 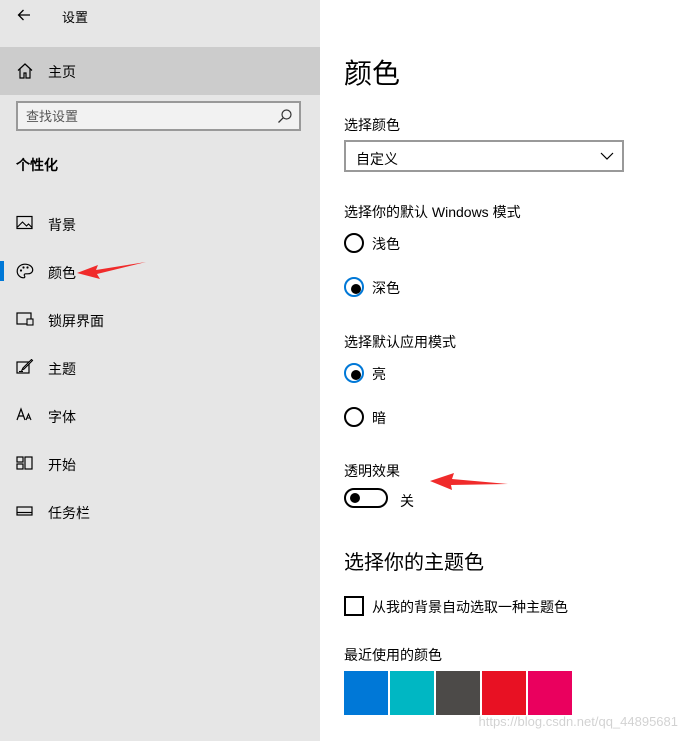 What do you see at coordinates (160, 271) in the screenshot?
I see `sidebar-item-colors: 颜色` at bounding box center [160, 271].